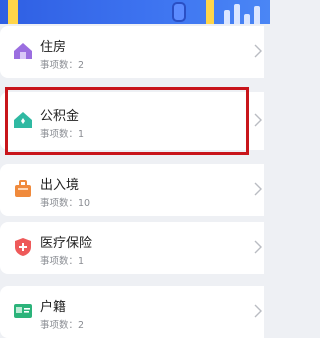 This screenshot has height=338, width=320. I want to click on service-card-immigration: 出入境 事项数：10, so click(132, 190).